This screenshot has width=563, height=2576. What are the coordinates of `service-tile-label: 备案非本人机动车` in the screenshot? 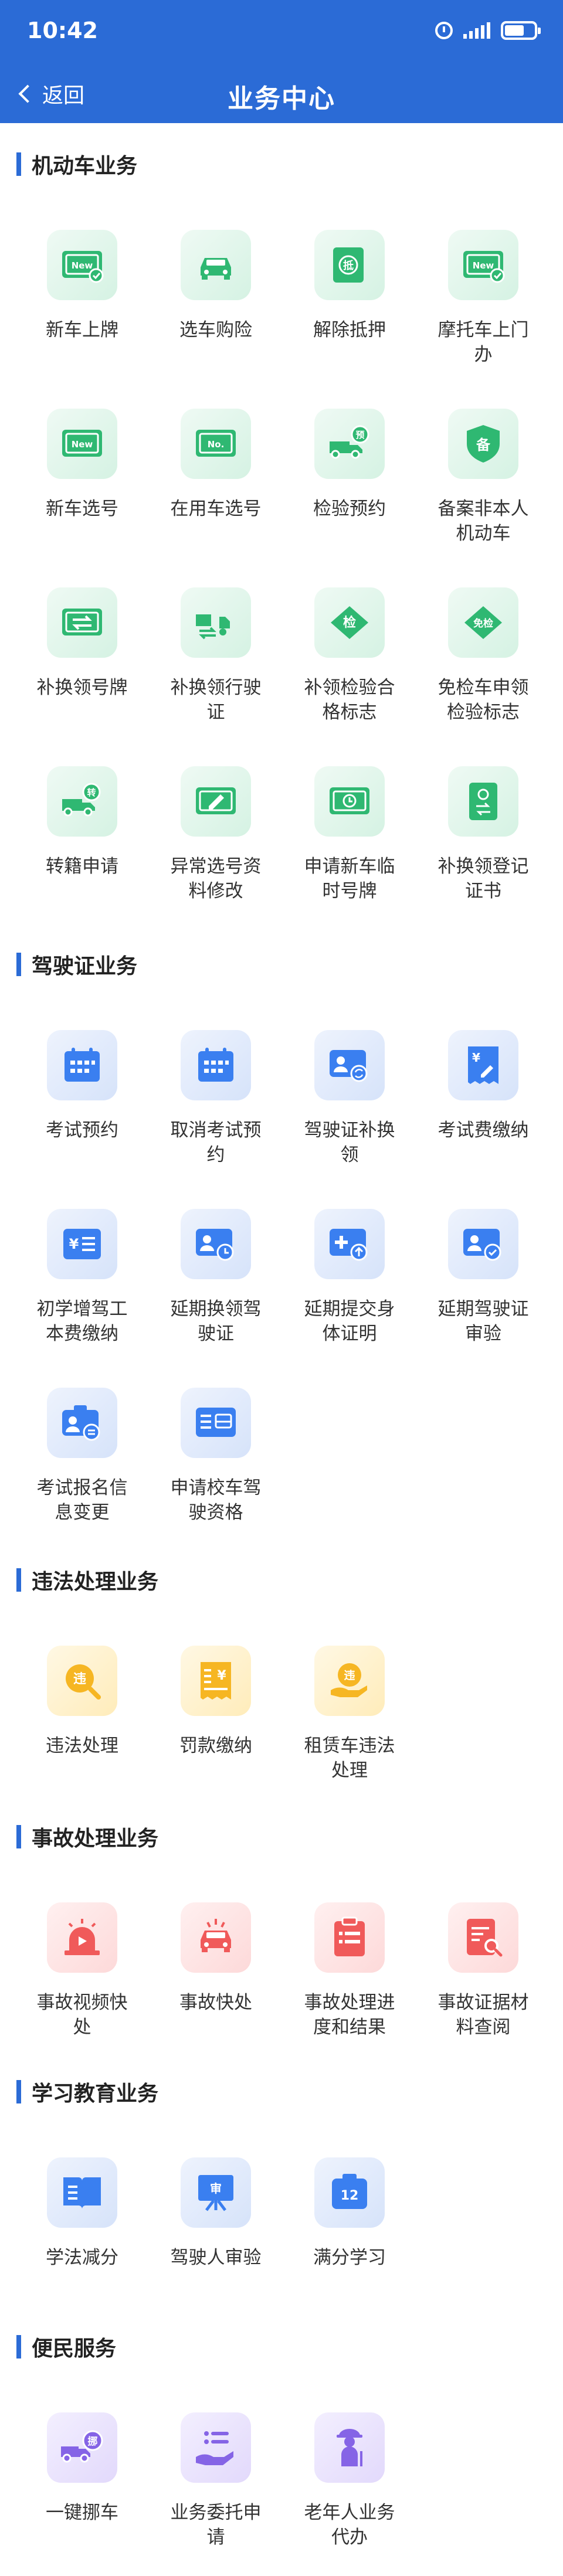 It's located at (483, 521).